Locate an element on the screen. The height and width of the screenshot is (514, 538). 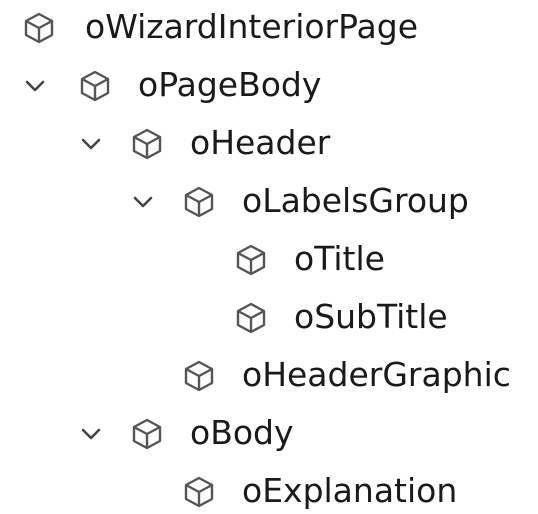
tree-item-oheader: oHeader is located at coordinates (180, 145).